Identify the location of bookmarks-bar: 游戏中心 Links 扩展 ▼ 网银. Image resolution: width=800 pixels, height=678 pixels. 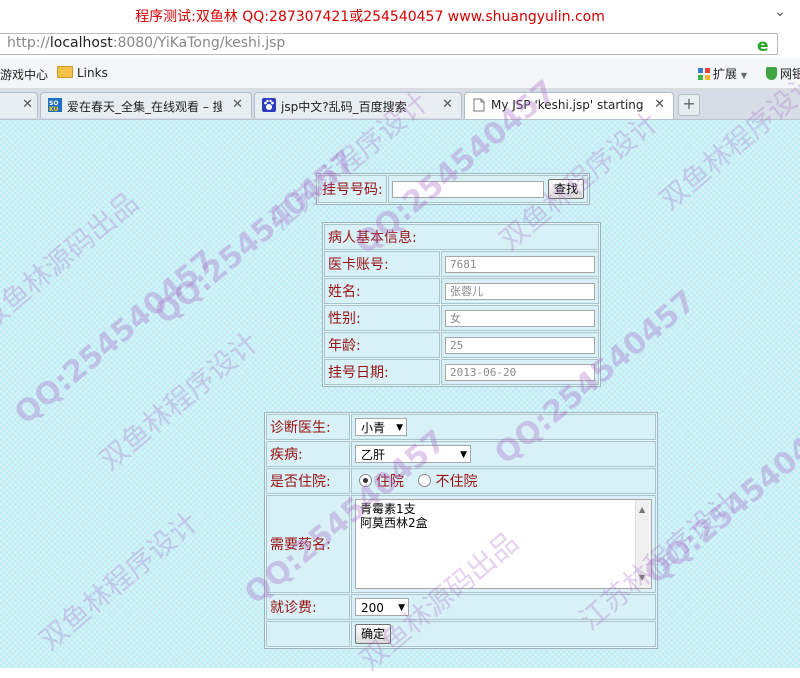
(400, 73).